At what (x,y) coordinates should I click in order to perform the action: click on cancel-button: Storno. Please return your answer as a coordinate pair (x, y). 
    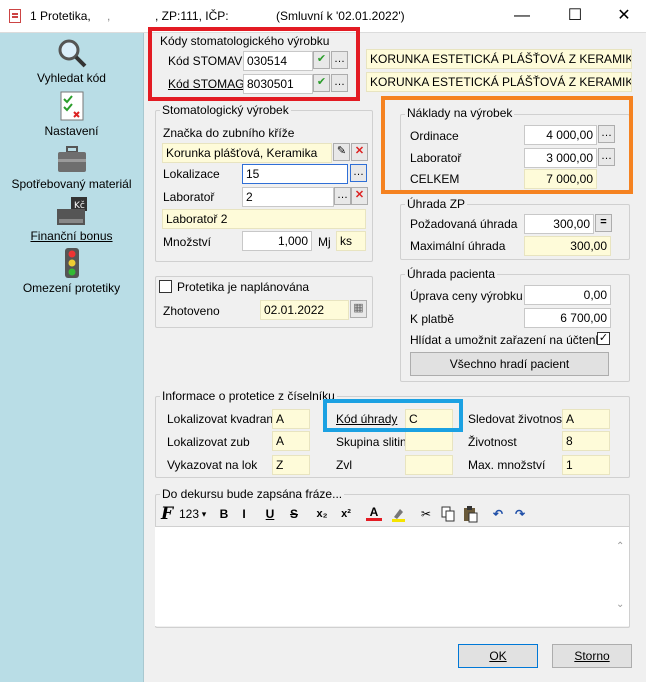
    Looking at the image, I should click on (592, 656).